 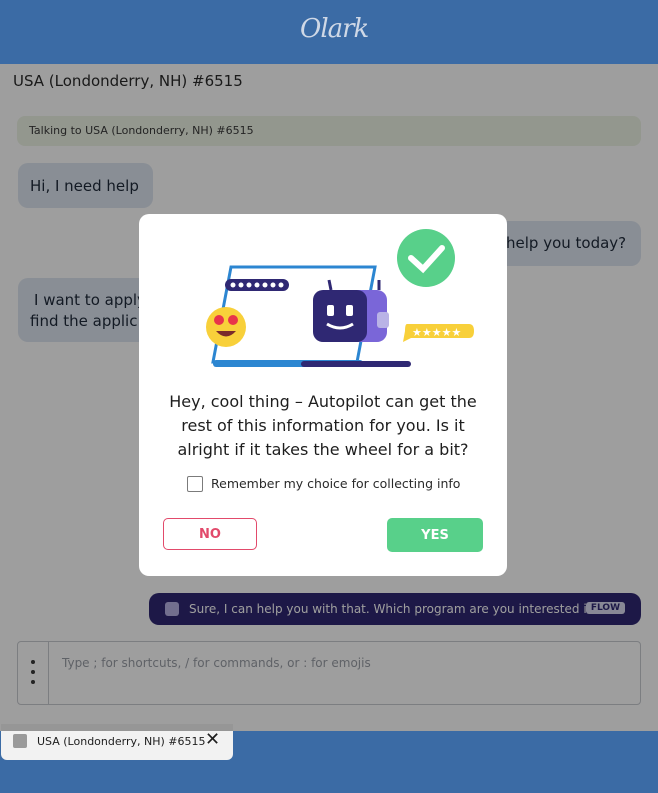 I want to click on top-bar: Olark, so click(x=329, y=32).